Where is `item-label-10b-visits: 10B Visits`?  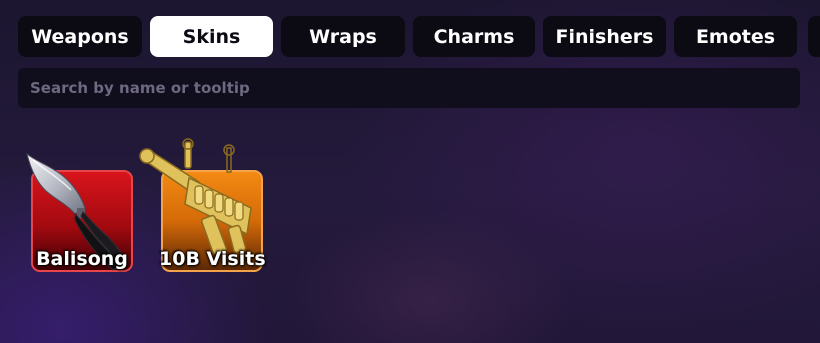 item-label-10b-visits: 10B Visits is located at coordinates (212, 259).